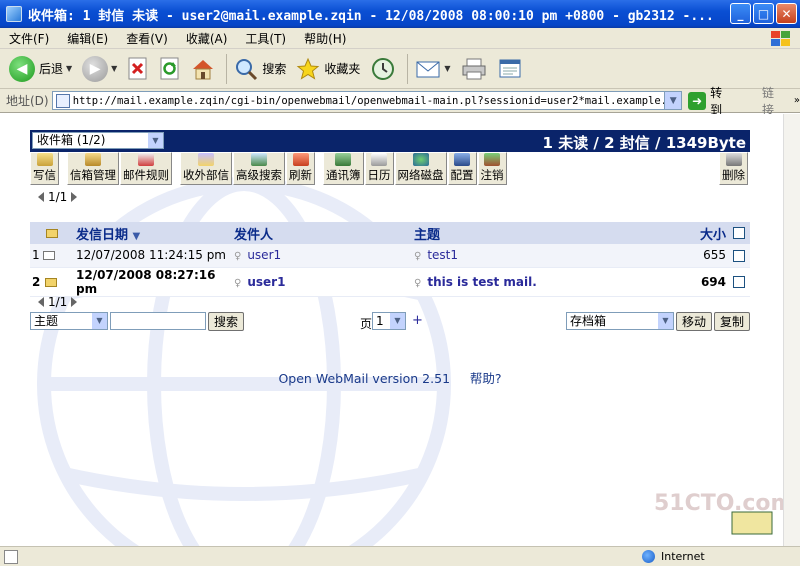 This screenshot has height=566, width=800. What do you see at coordinates (462, 175) in the screenshot?
I see `preferences-label: 配置` at bounding box center [462, 175].